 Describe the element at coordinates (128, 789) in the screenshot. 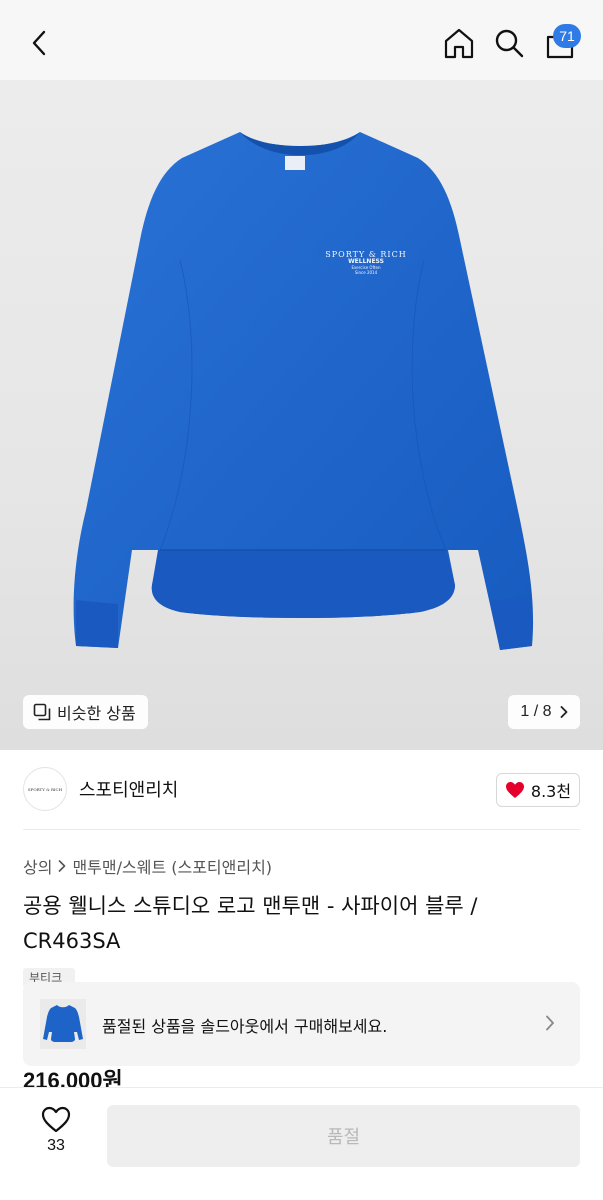

I see `brand-name: 스포티앤리치` at that location.